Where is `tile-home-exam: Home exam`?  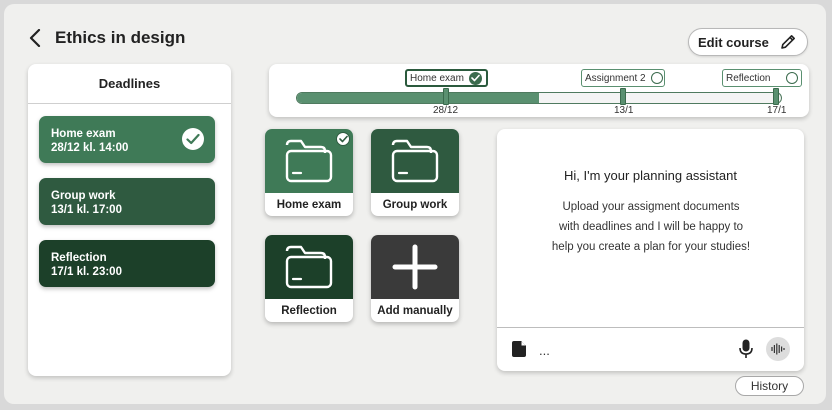
tile-home-exam: Home exam is located at coordinates (309, 172).